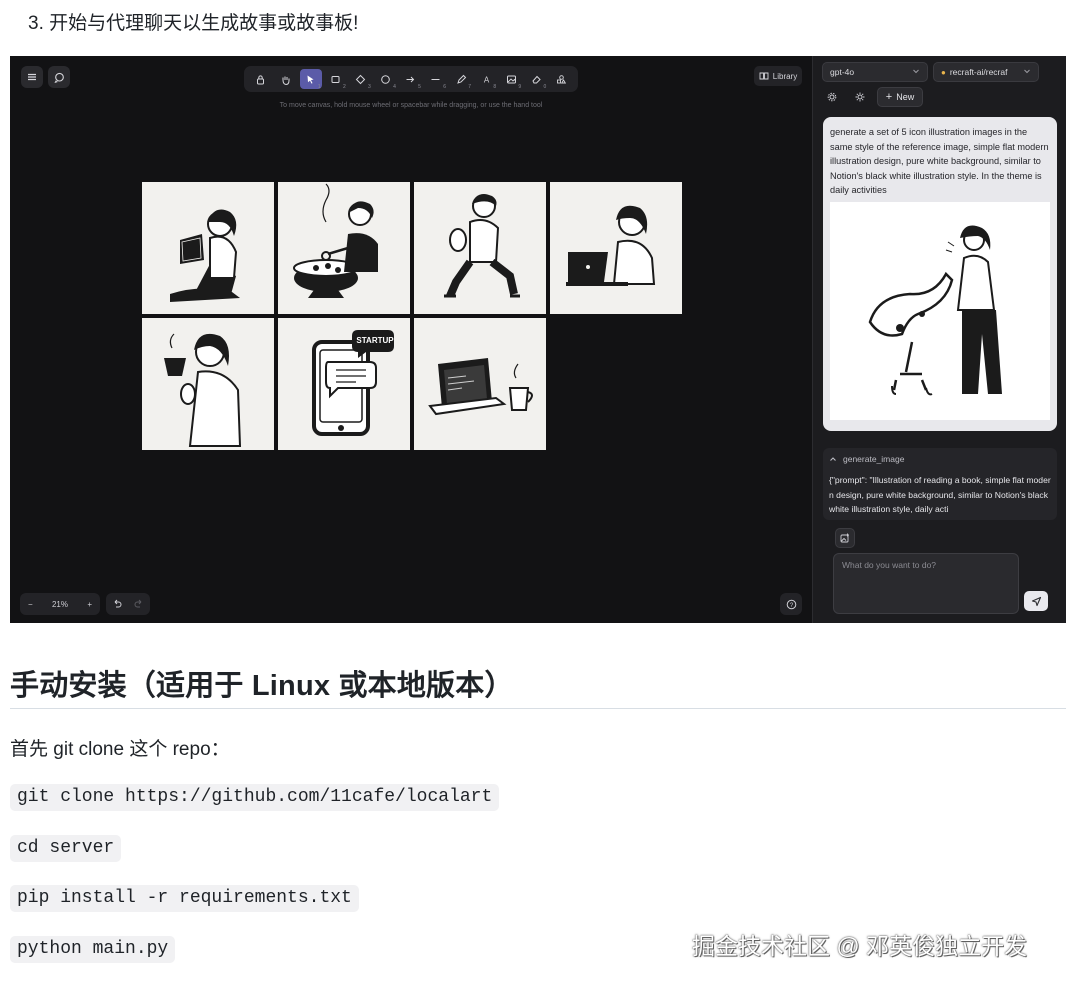  What do you see at coordinates (791, 604) in the screenshot?
I see `help-button: ?` at bounding box center [791, 604].